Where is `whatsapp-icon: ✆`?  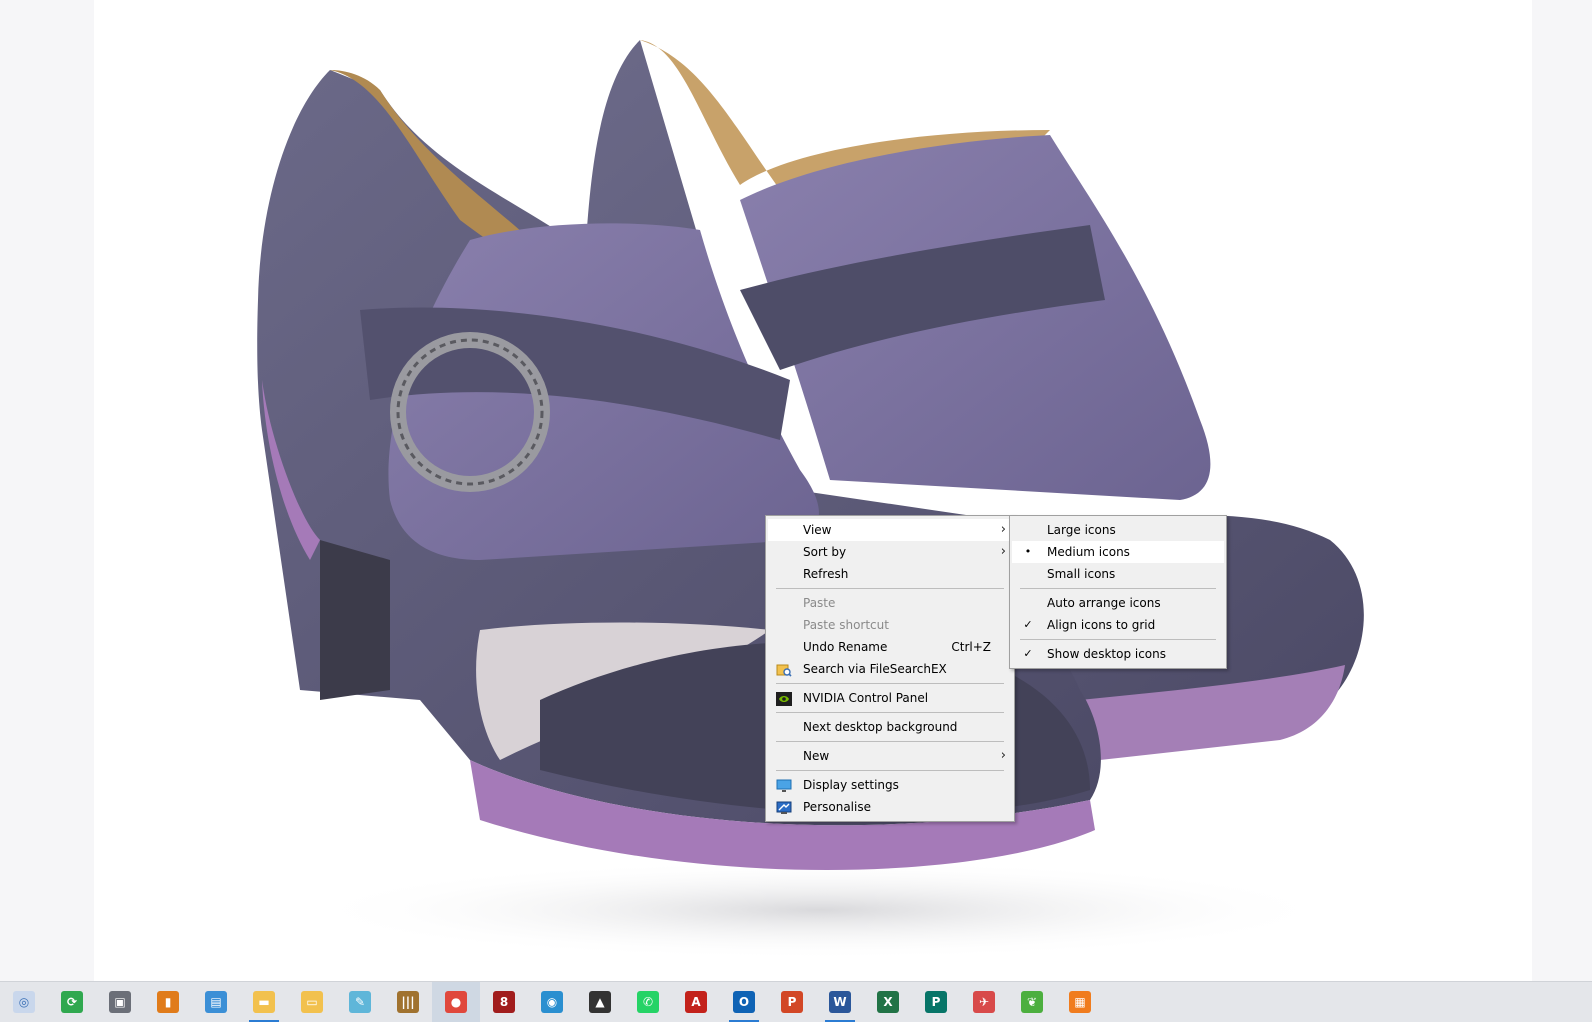 whatsapp-icon: ✆ is located at coordinates (648, 1002).